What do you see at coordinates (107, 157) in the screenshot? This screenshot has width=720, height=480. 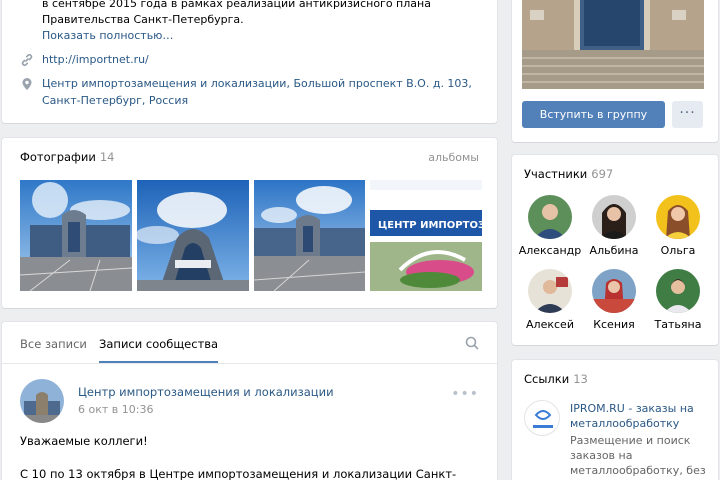 I see `photos-count: 14` at bounding box center [107, 157].